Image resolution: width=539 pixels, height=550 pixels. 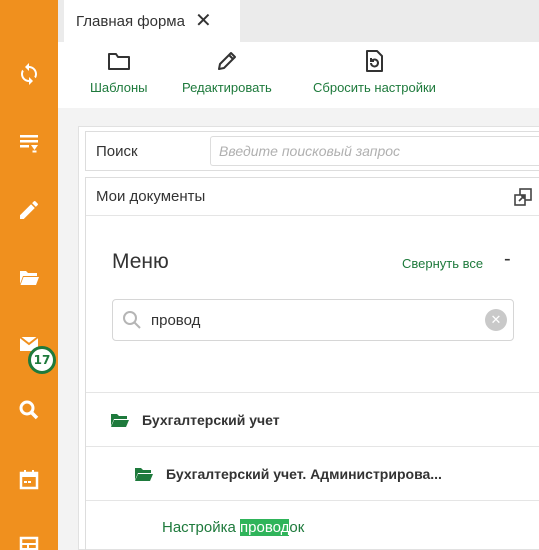 What do you see at coordinates (265, 527) in the screenshot?
I see `search-match-highlight: провод` at bounding box center [265, 527].